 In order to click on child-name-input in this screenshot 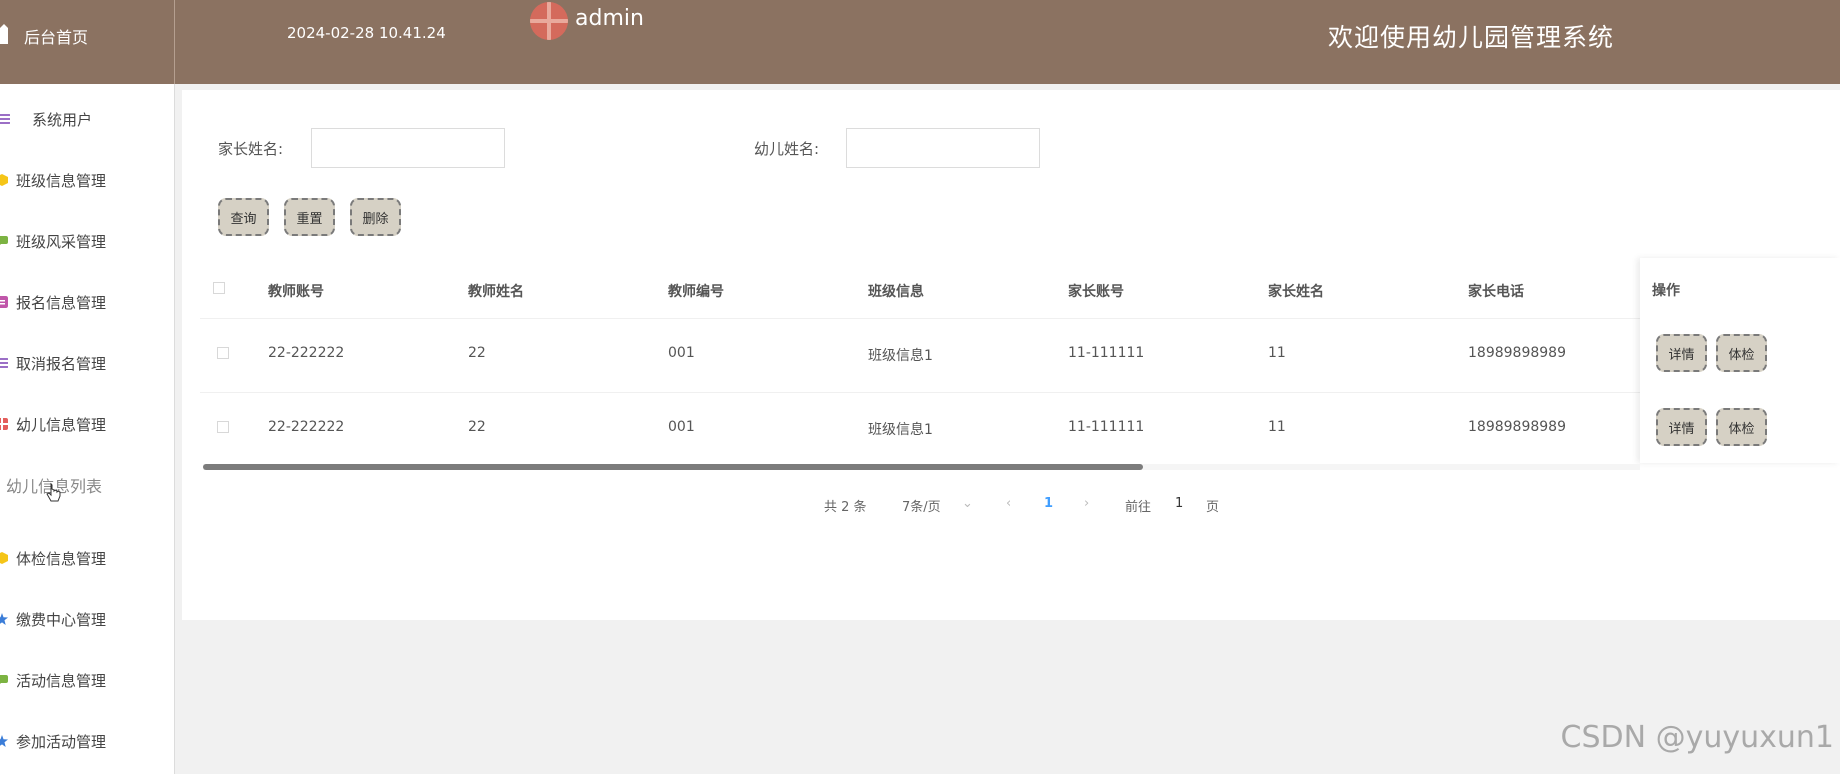, I will do `click(943, 148)`.